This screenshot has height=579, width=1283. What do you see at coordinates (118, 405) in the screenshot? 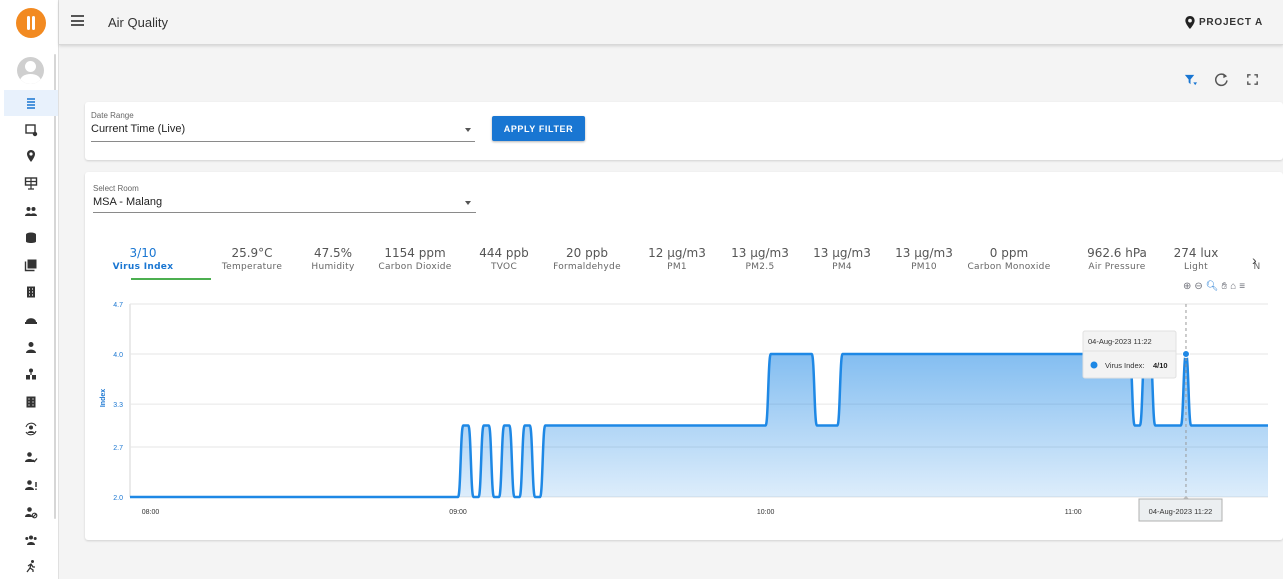
I see `y-tick-label: 3.3` at bounding box center [118, 405].